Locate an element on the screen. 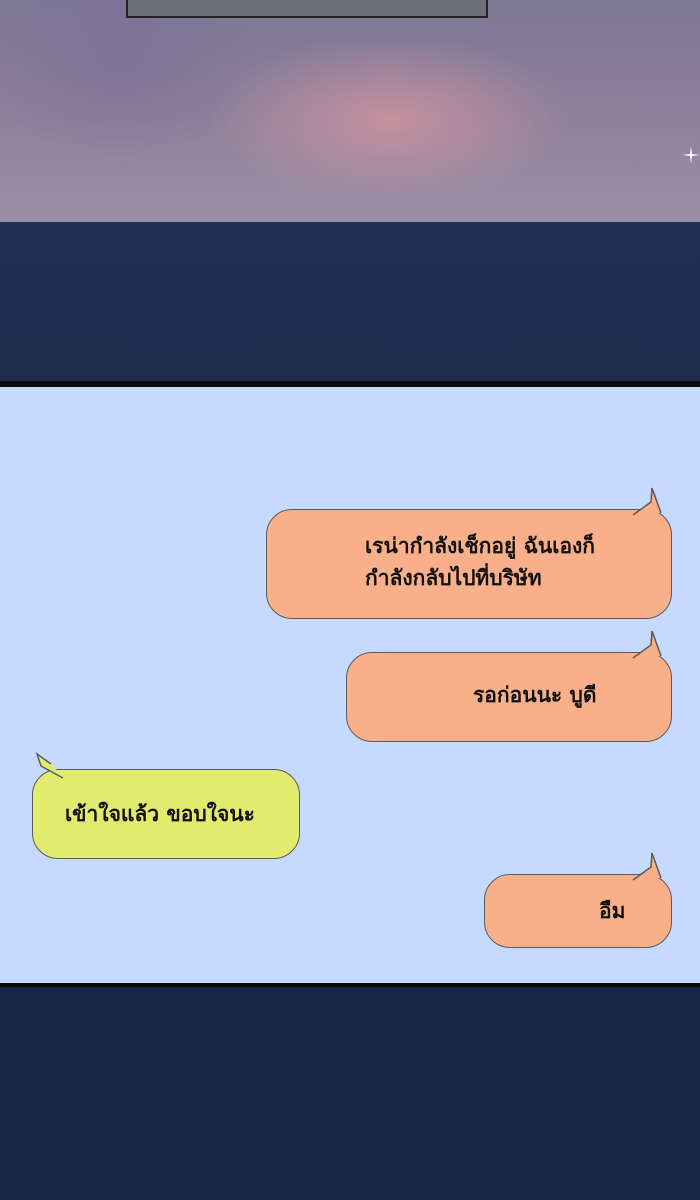 The image size is (700, 1200). message-text: เรน่ากำลังเช็กอยู่ ฉันเองก็ is located at coordinates (480, 546).